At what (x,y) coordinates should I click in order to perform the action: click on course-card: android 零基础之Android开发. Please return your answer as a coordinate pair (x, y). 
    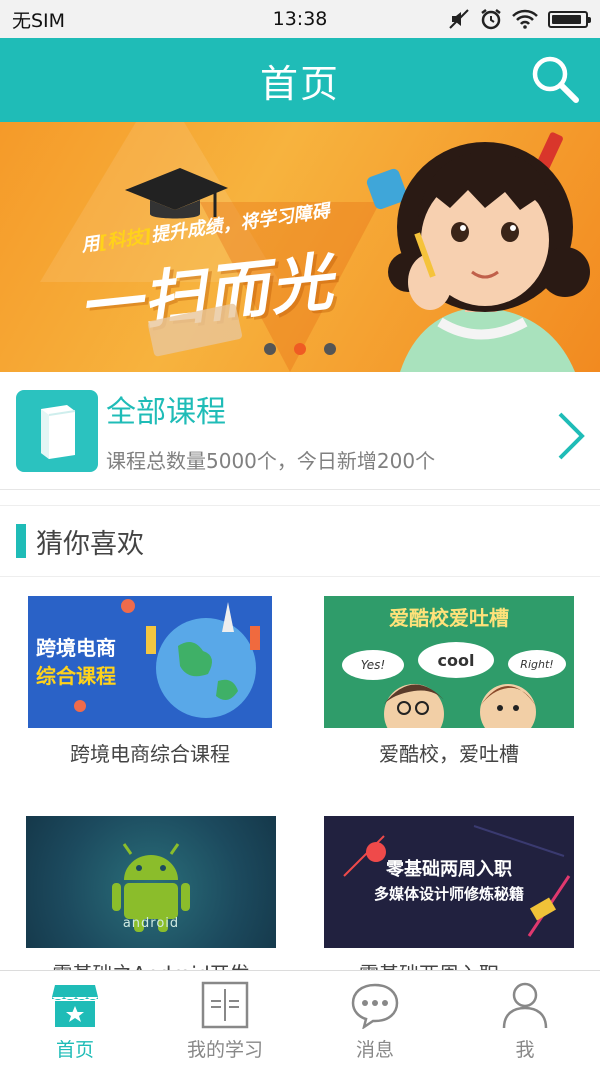
    Looking at the image, I should click on (151, 901).